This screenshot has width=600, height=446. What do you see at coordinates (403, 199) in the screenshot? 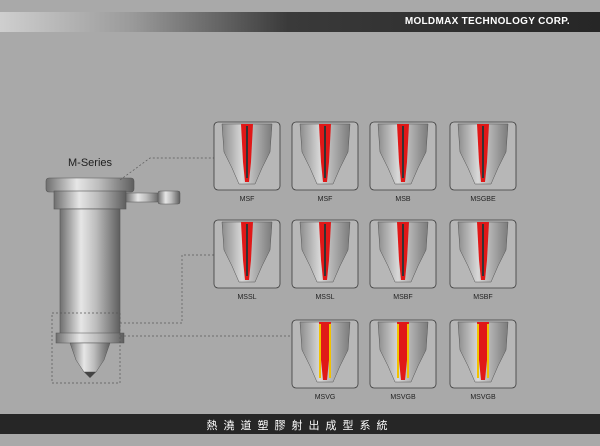
I see `nozzle-label: MSB` at bounding box center [403, 199].